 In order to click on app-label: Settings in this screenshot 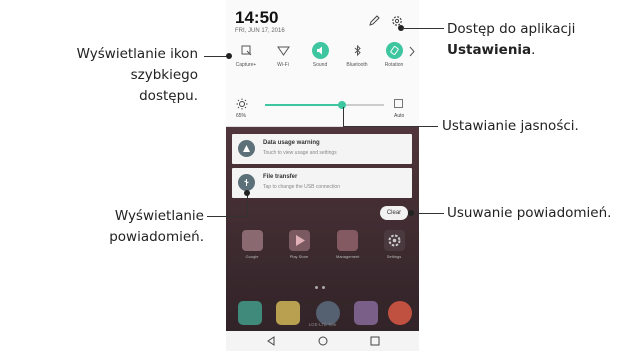, I will do `click(394, 256)`.